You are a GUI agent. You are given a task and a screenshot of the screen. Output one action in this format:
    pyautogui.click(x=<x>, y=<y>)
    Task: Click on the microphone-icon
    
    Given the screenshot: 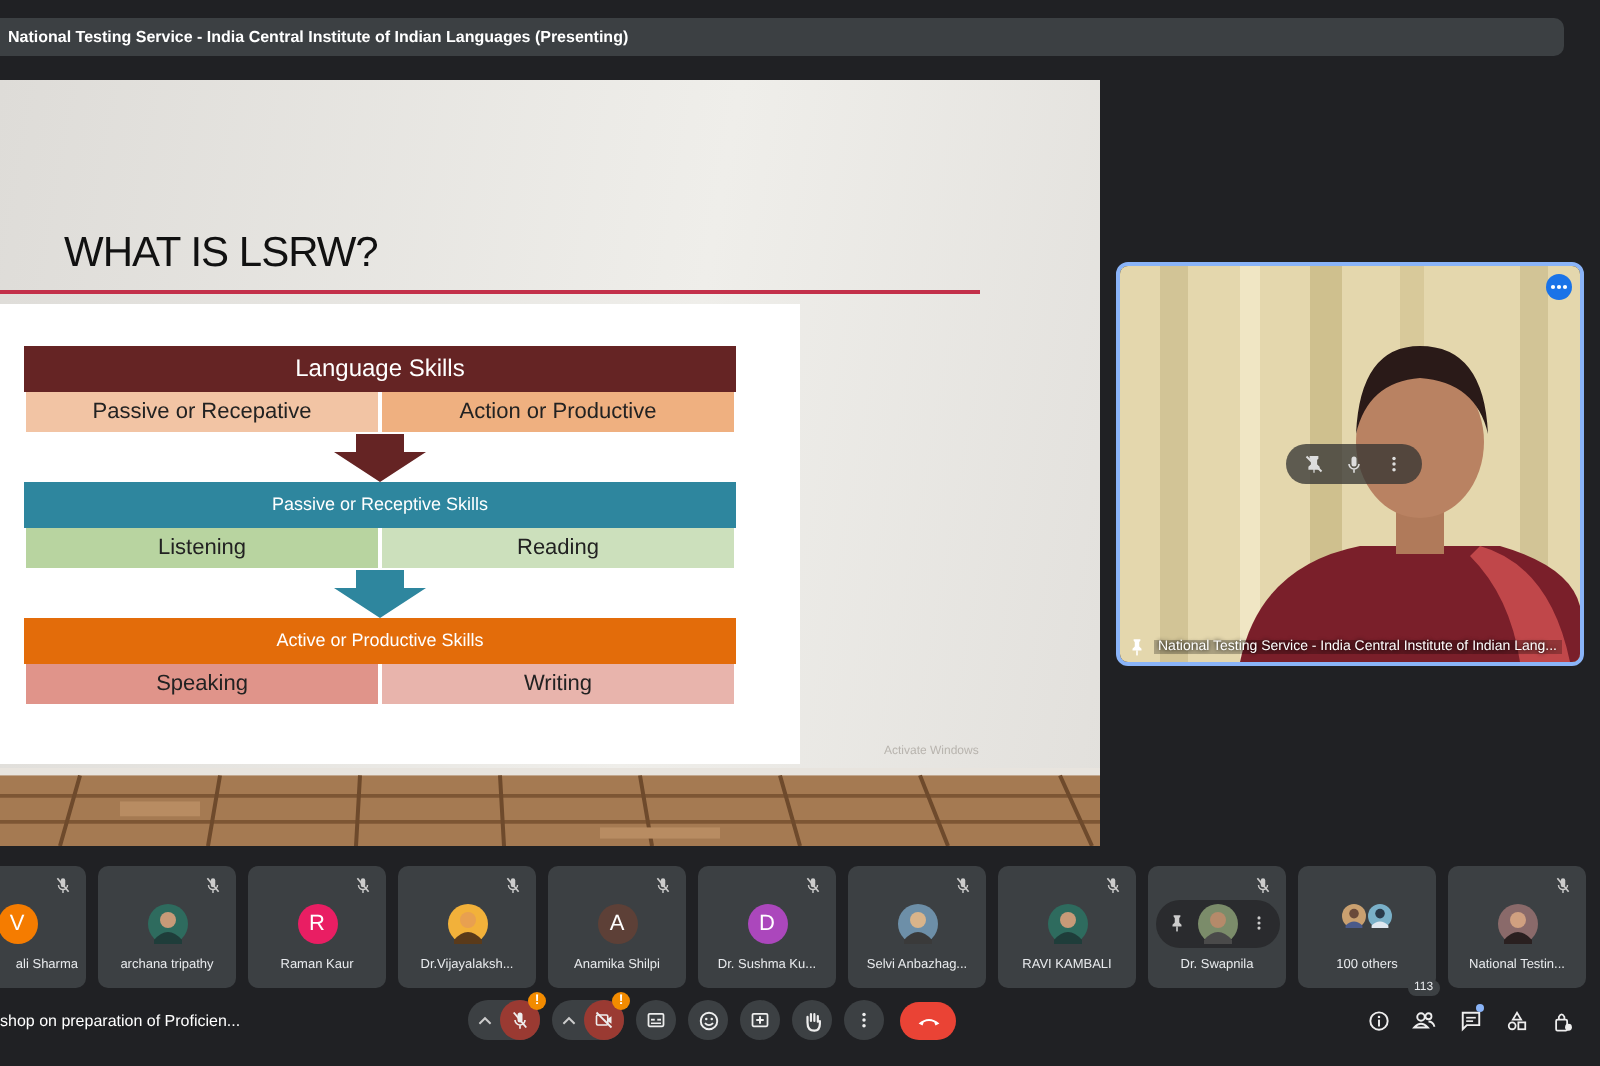 What is the action you would take?
    pyautogui.click(x=1354, y=463)
    